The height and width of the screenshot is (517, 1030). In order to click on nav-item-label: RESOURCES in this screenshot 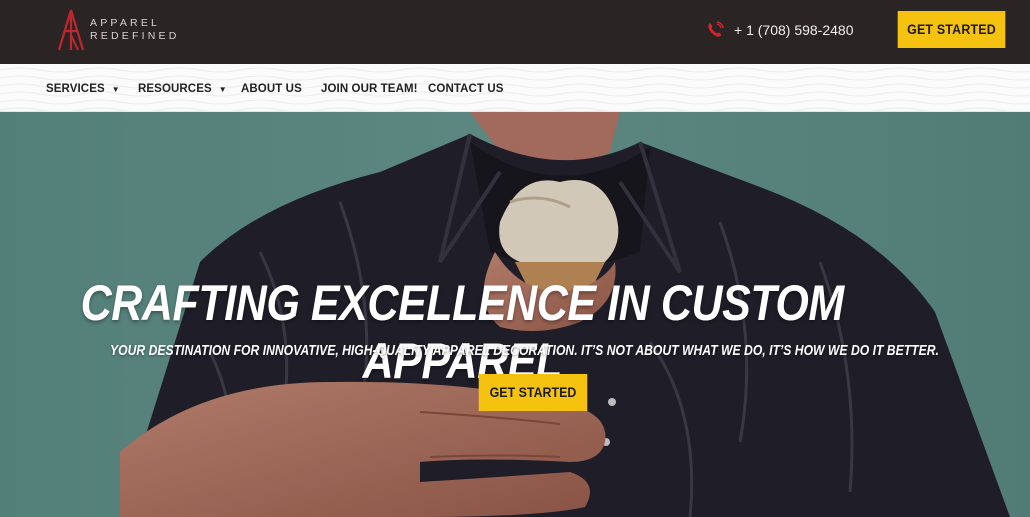, I will do `click(175, 89)`.